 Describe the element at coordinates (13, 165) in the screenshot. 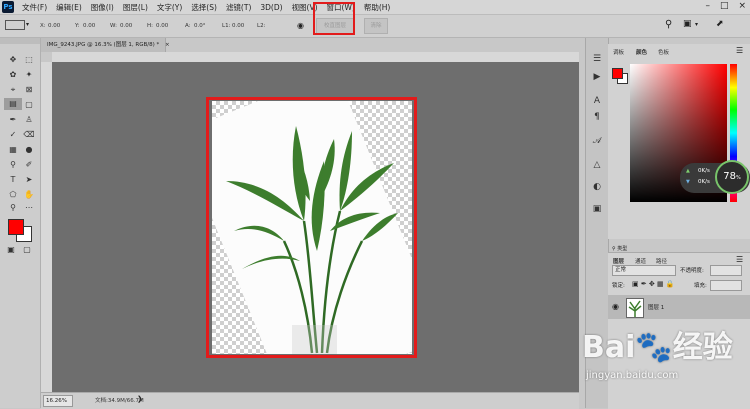

I see `dodge-tool-icon: ⚲` at that location.